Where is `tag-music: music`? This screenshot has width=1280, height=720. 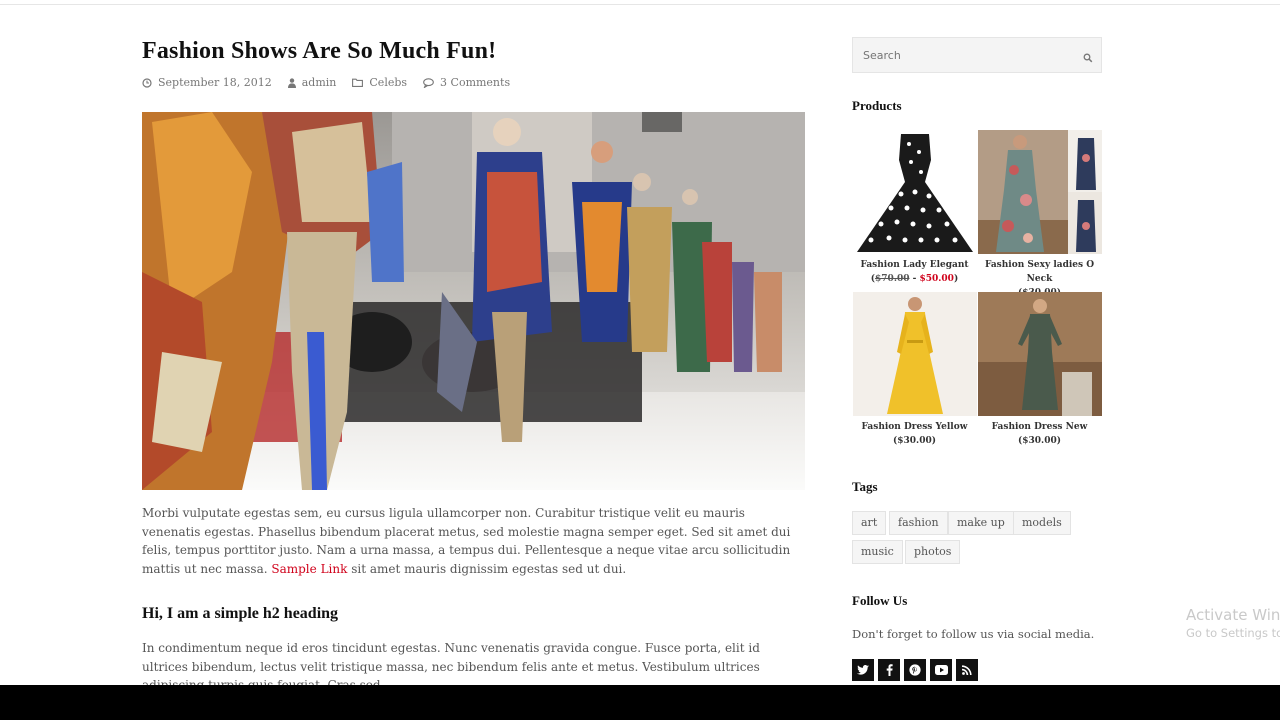 tag-music: music is located at coordinates (877, 552).